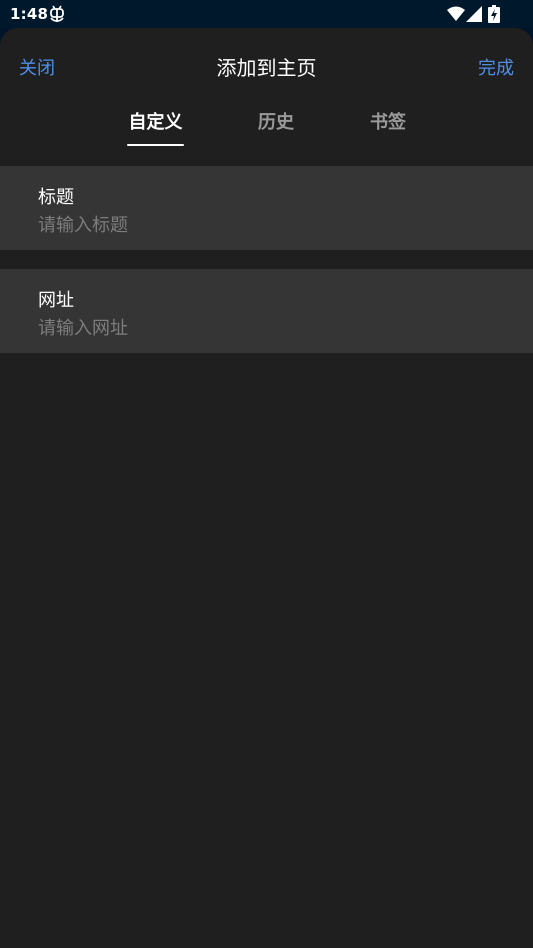  What do you see at coordinates (273, 328) in the screenshot?
I see `url-input` at bounding box center [273, 328].